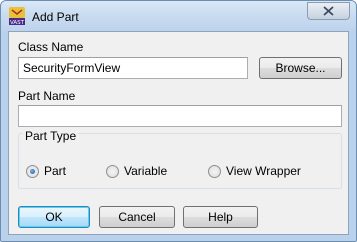 This screenshot has width=357, height=242. What do you see at coordinates (178, 16) in the screenshot?
I see `title-bar: VAST Add Part` at bounding box center [178, 16].